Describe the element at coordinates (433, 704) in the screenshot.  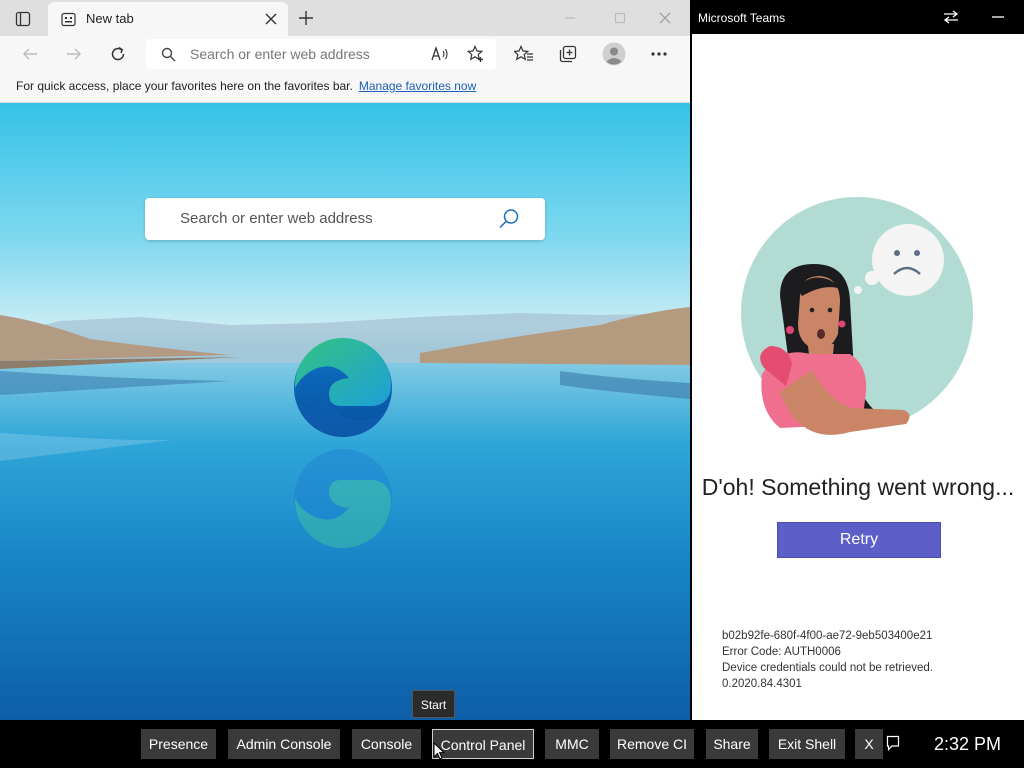
I see `start-tooltip: Start` at that location.